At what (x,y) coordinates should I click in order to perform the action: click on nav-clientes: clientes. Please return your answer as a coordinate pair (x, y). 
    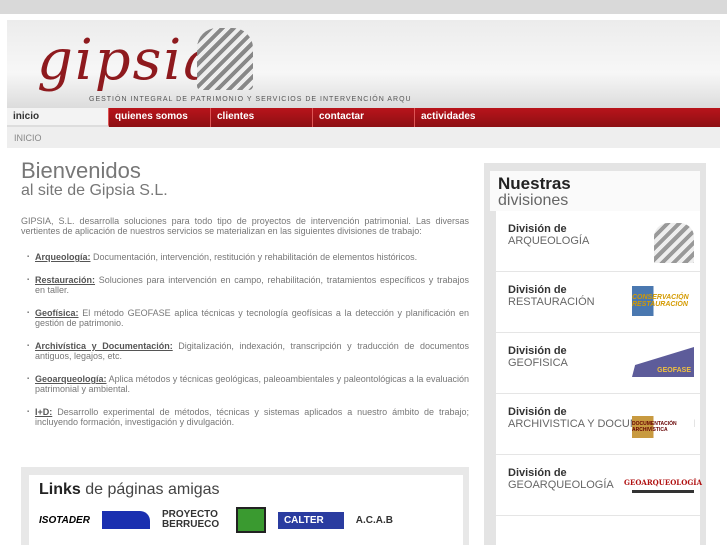
    Looking at the image, I should click on (262, 117).